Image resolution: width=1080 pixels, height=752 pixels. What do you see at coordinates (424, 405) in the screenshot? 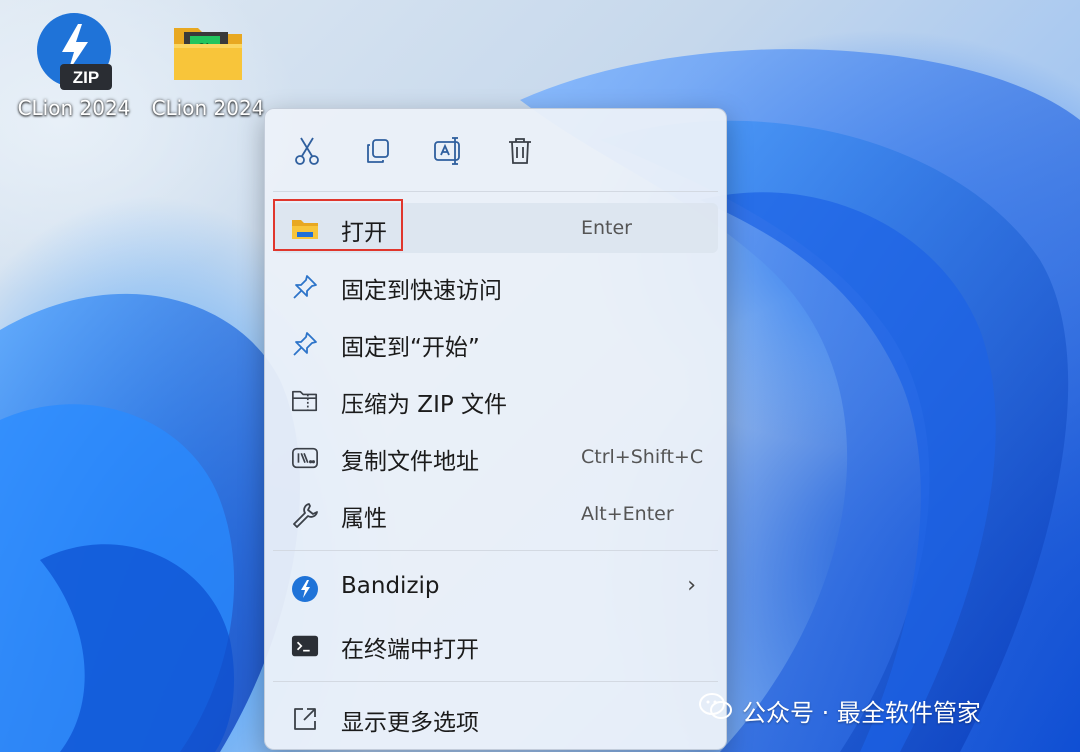
I see `menu-item-label: 压缩为 ZIP 文件` at bounding box center [424, 405].